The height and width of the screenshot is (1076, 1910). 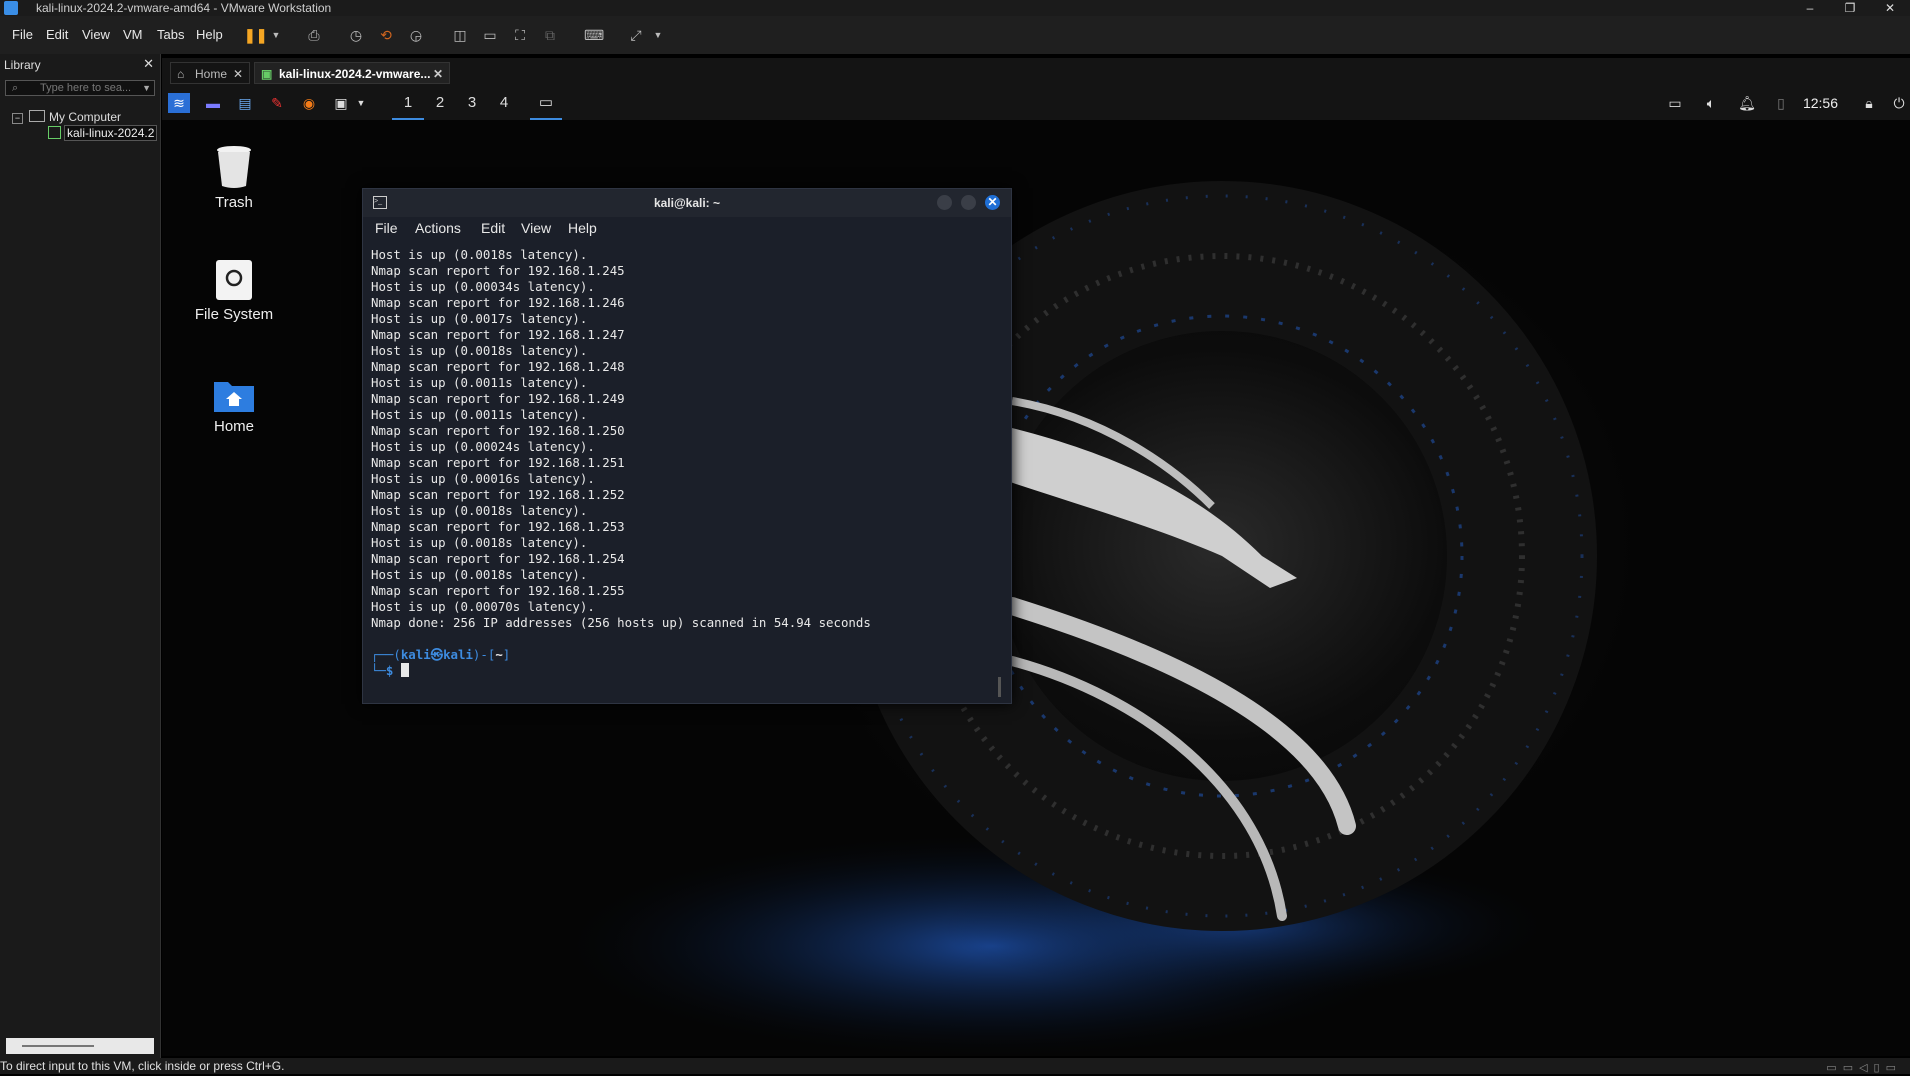 I want to click on thumbnail-icon: ▭, so click(x=490, y=35).